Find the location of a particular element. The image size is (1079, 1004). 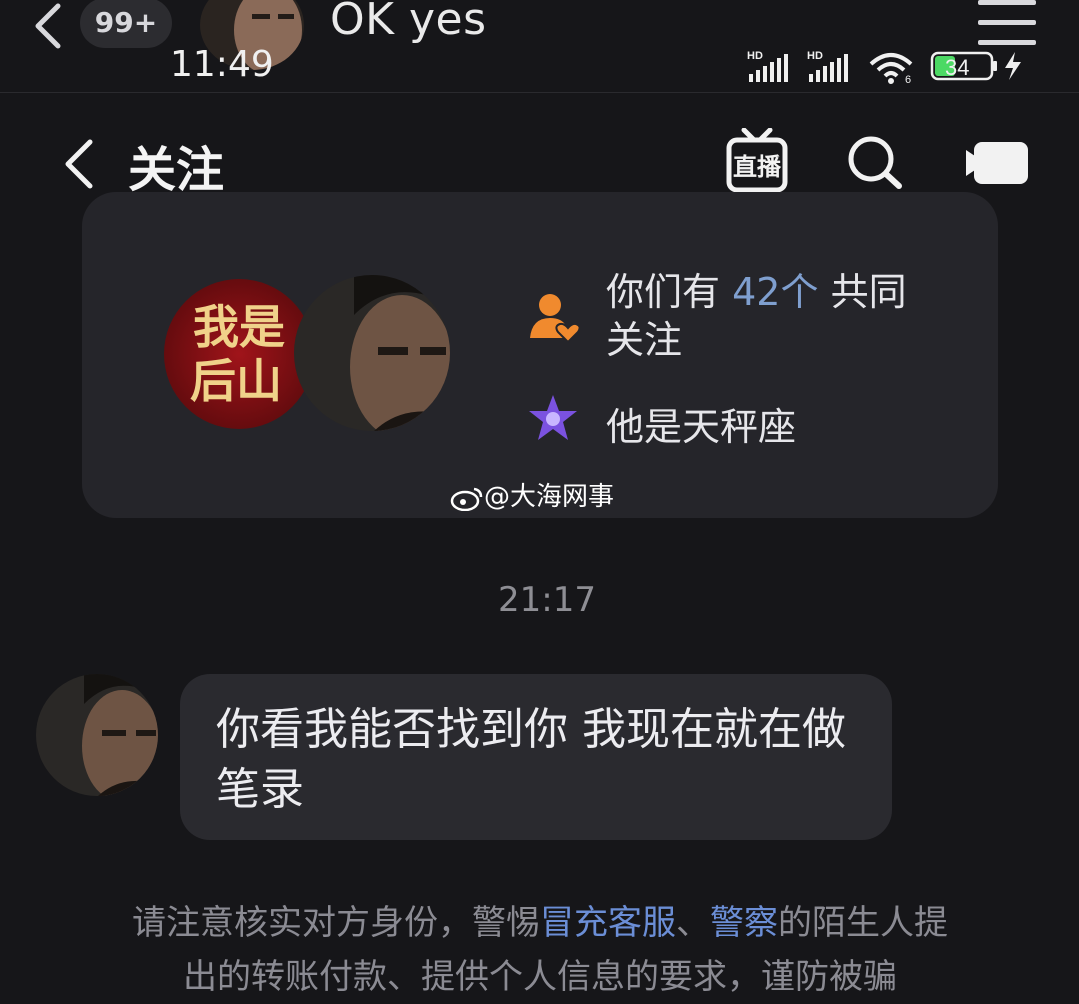

watermark: @大海网事 is located at coordinates (532, 494).